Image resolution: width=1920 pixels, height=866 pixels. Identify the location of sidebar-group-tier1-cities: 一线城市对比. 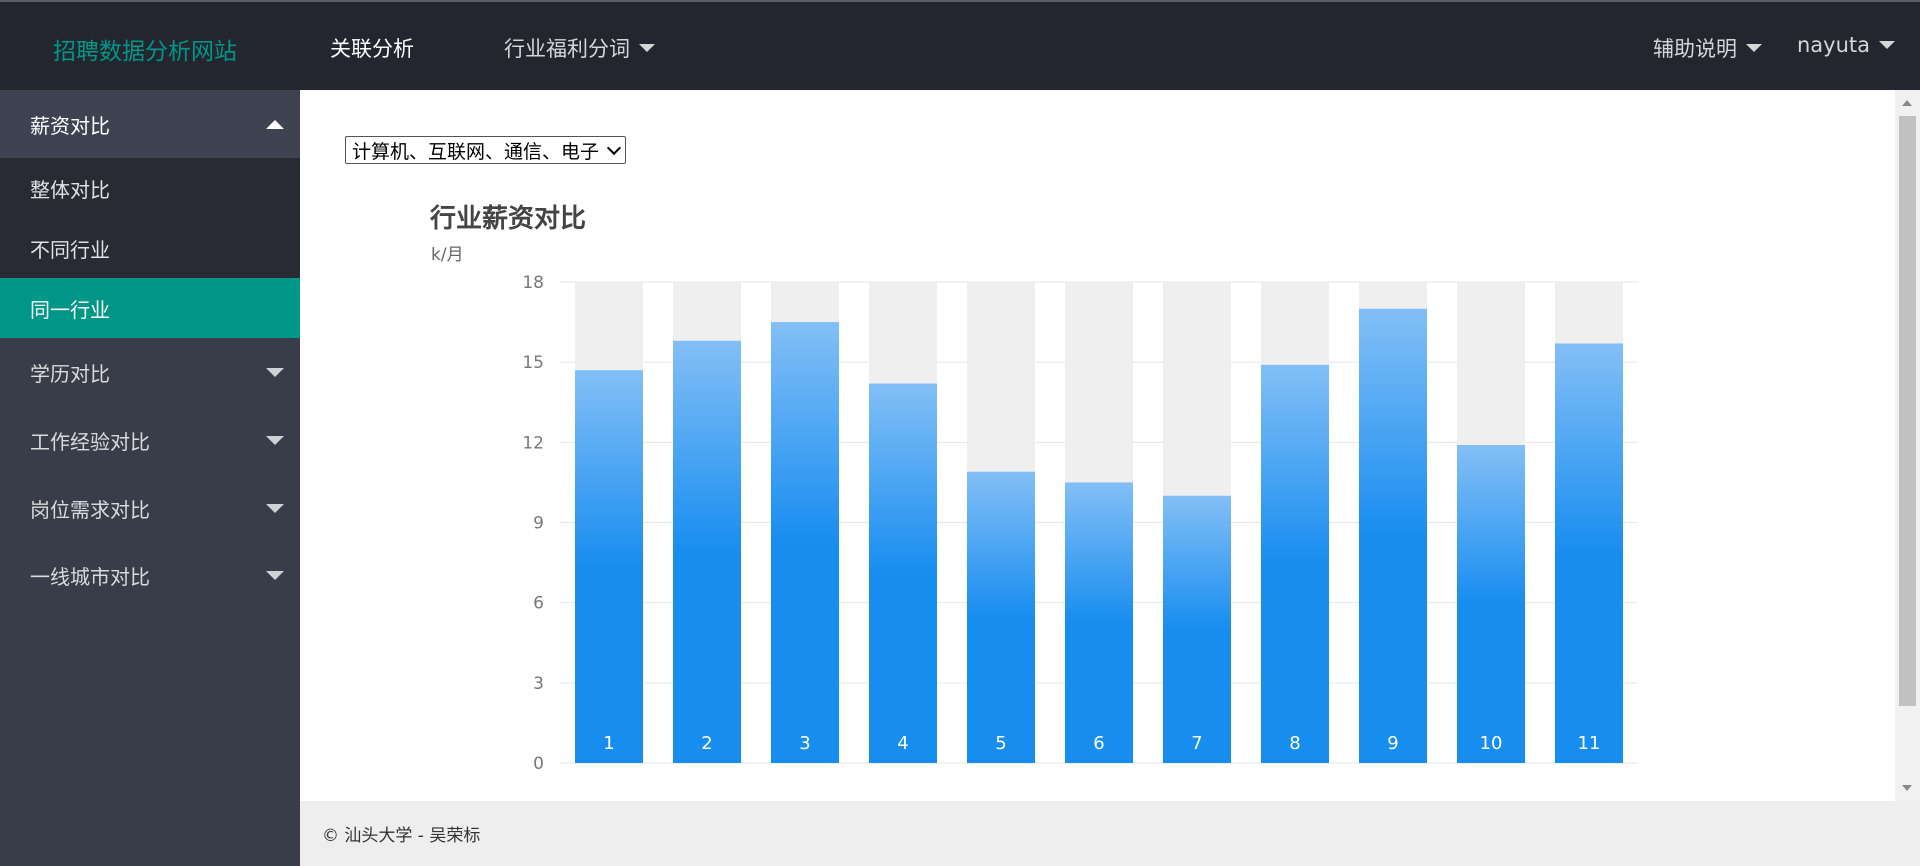
(150, 575).